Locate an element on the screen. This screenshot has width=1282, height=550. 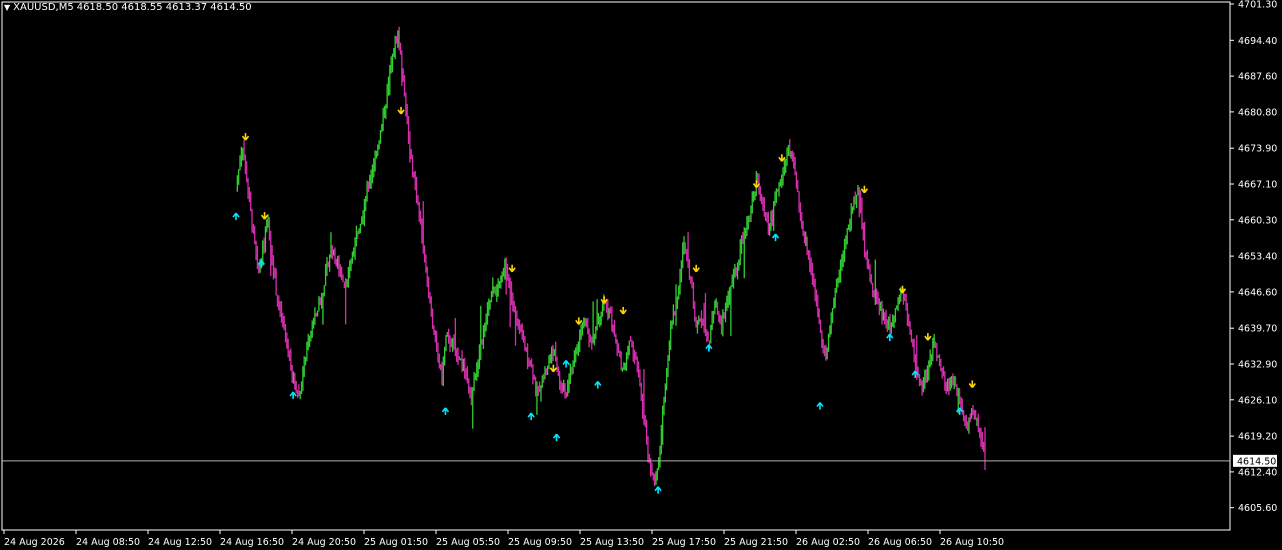
y-tick-label: 4694.40 is located at coordinates (1257, 41).